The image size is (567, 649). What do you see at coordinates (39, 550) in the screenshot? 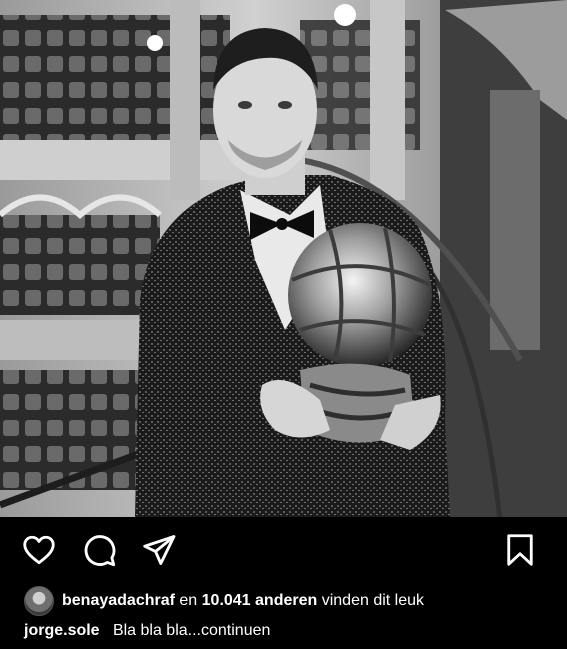
I see `heart-icon` at bounding box center [39, 550].